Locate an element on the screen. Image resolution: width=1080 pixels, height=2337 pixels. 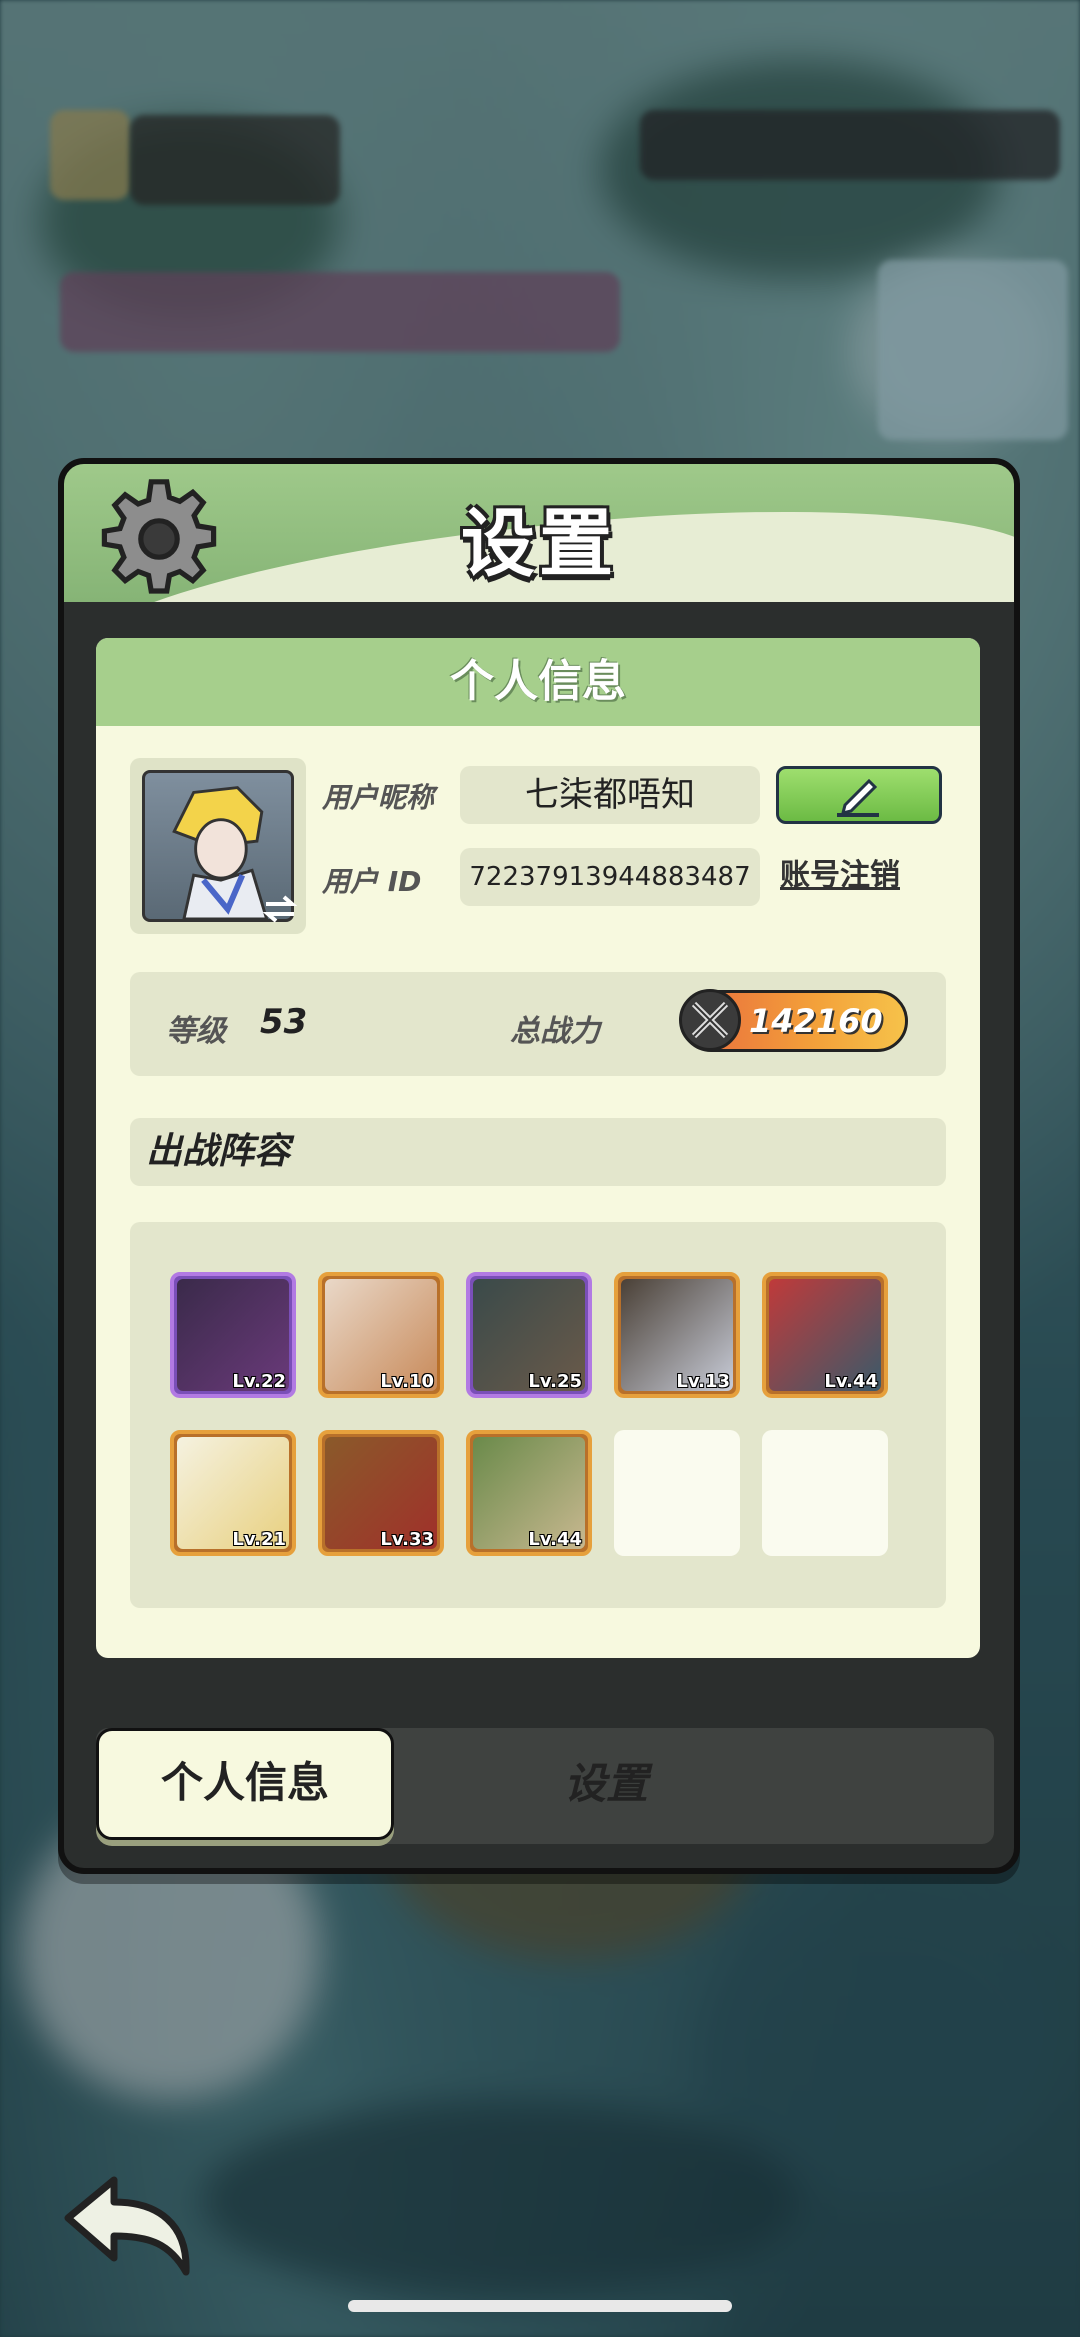
stats-bar: 等级 53 总战力 142160 is located at coordinates (538, 1024).